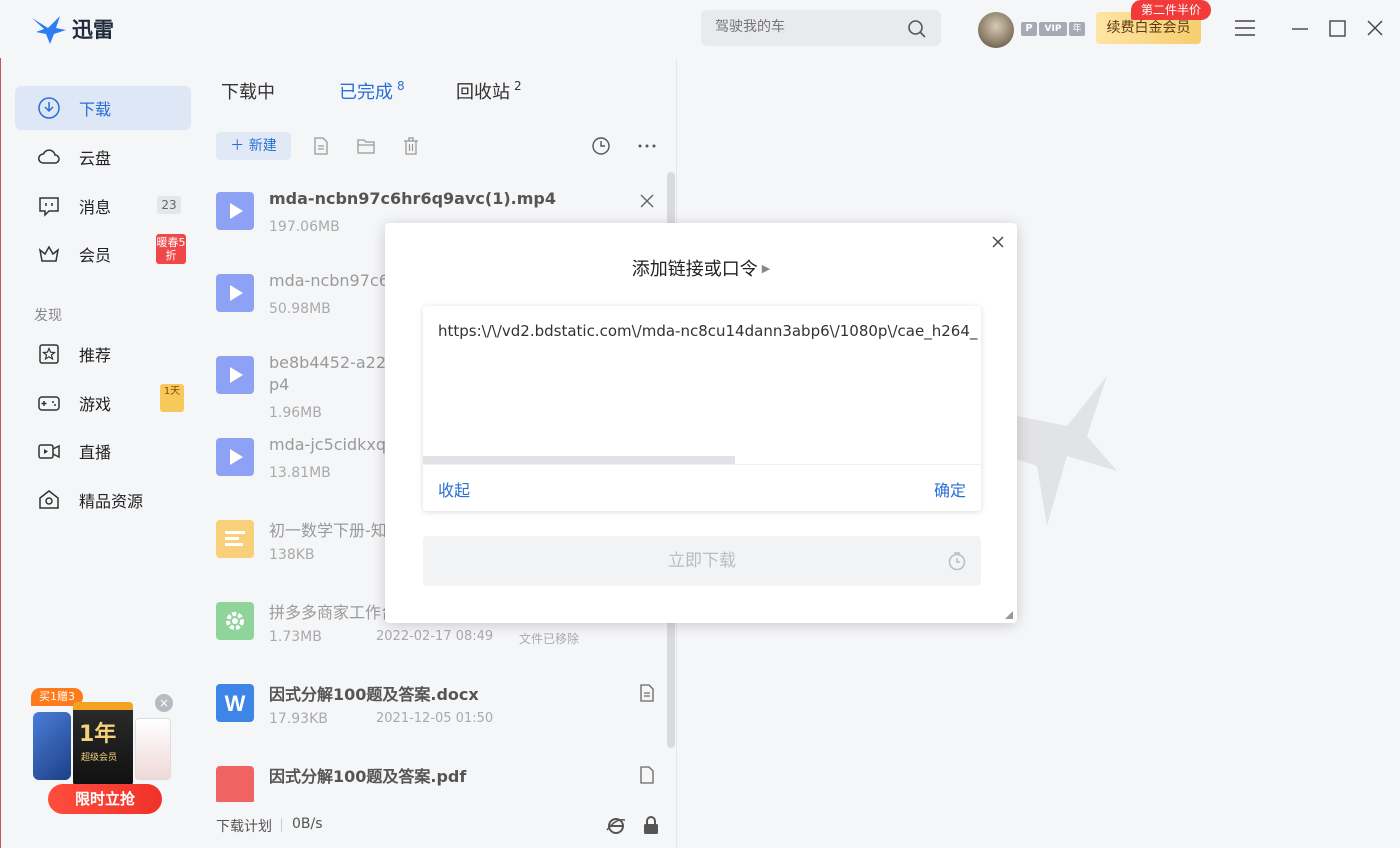  Describe the element at coordinates (518, 86) in the screenshot. I see `tab-count: 2` at that location.